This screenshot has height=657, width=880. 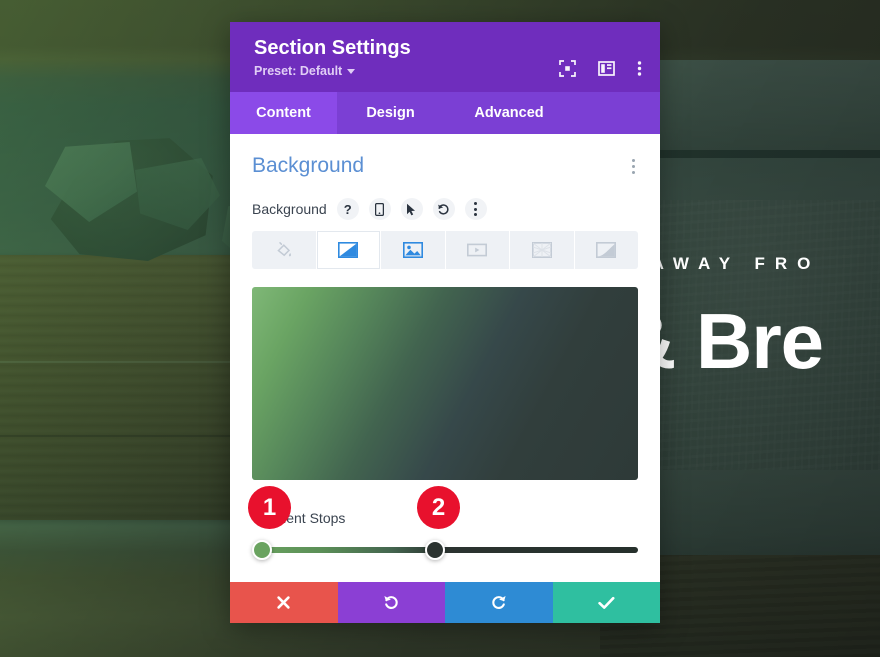 I want to click on layout-panel-icon, so click(x=606, y=68).